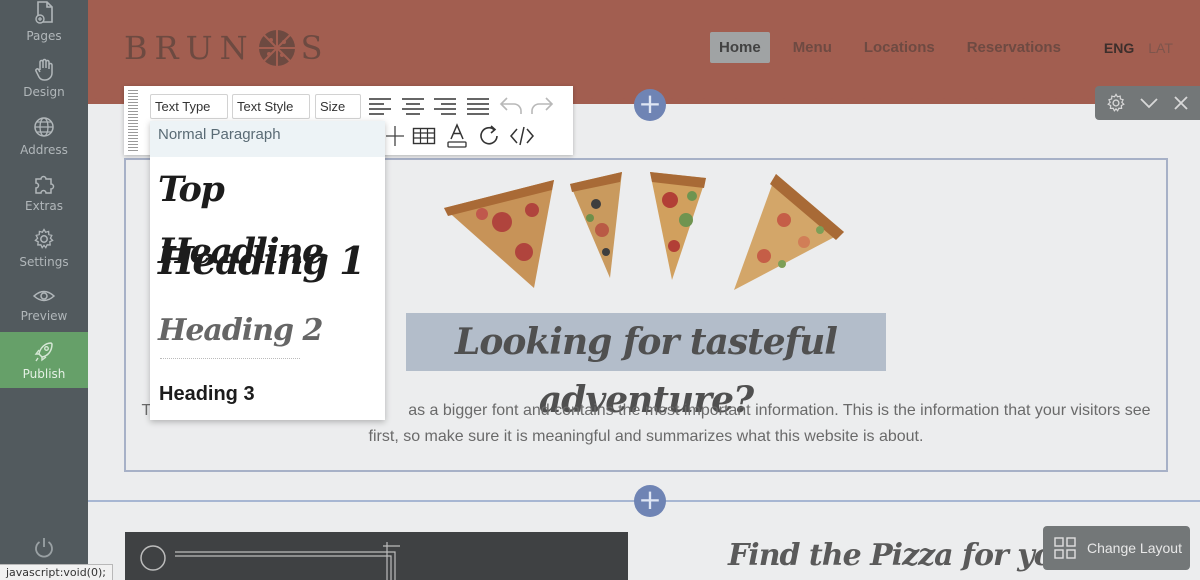 The width and height of the screenshot is (1200, 580). I want to click on chevron-down-icon, so click(1149, 103).